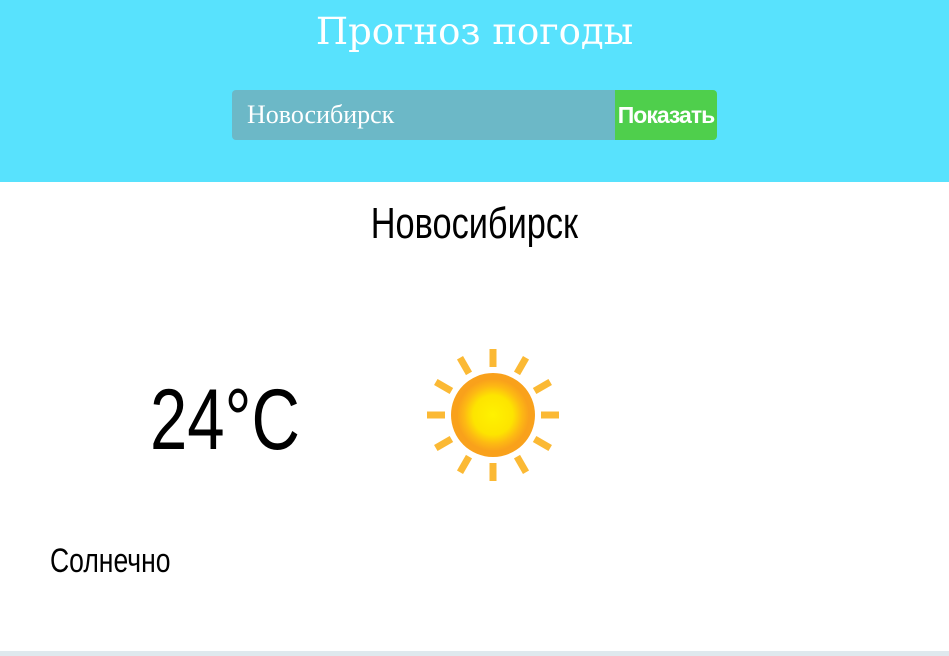 The image size is (949, 656). What do you see at coordinates (423, 115) in the screenshot?
I see `city-search-input` at bounding box center [423, 115].